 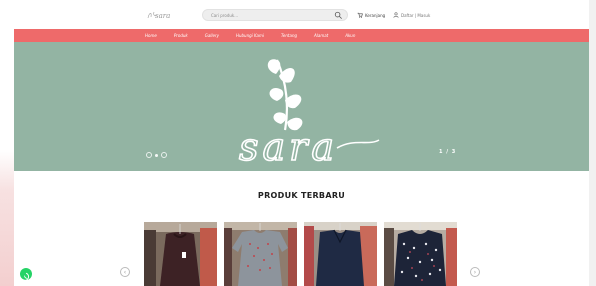 What do you see at coordinates (309, 112) in the screenshot?
I see `brand-logo-leaf-icon: sara` at bounding box center [309, 112].